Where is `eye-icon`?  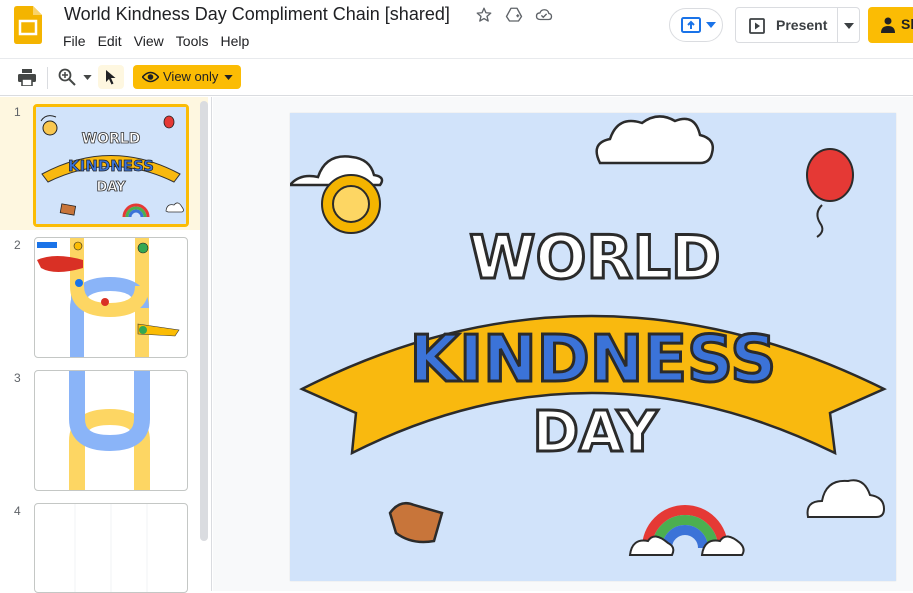
eye-icon is located at coordinates (150, 77).